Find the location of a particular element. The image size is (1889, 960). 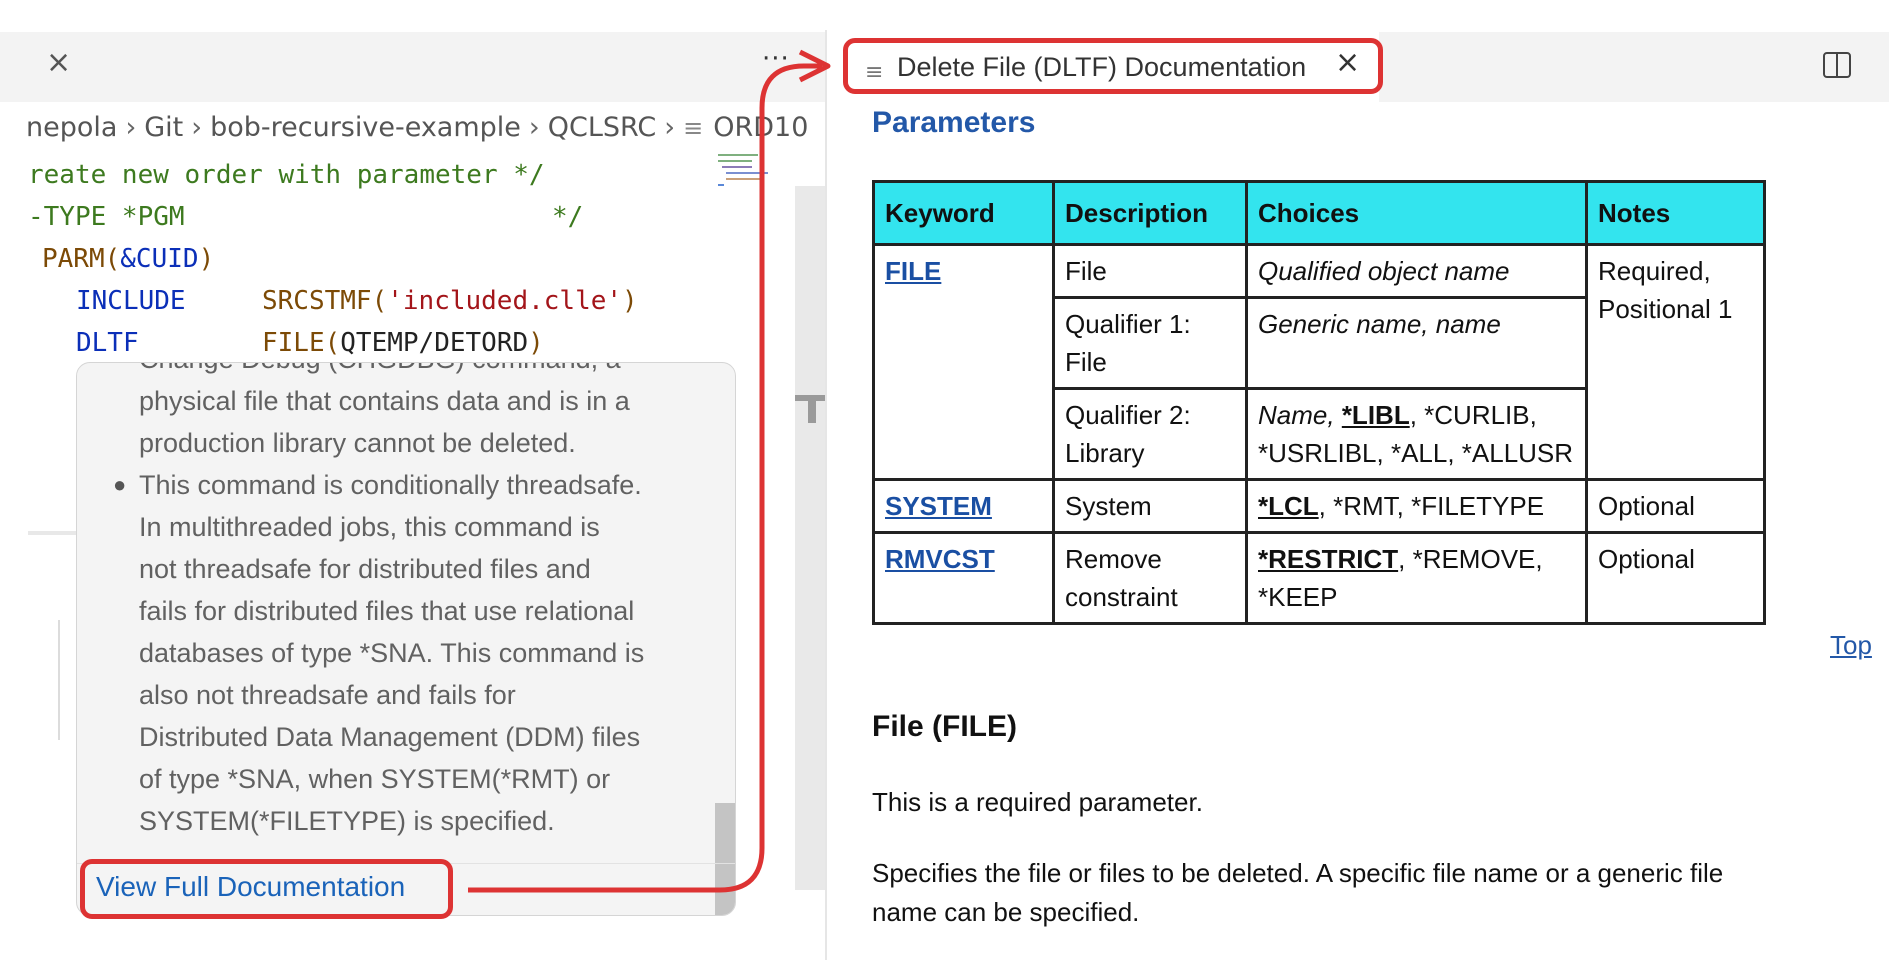

required-text: This is a required parameter. is located at coordinates (1037, 802).